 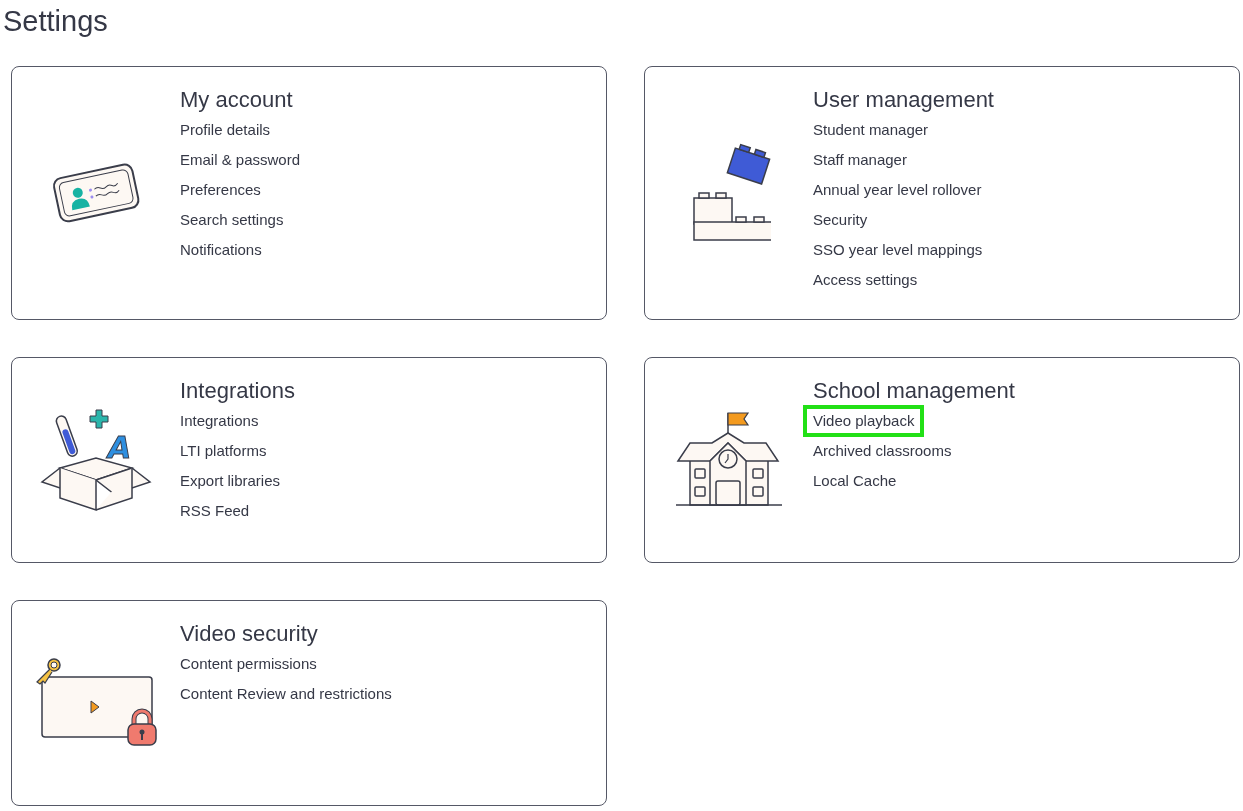 I want to click on settings-link: Security, so click(x=840, y=220).